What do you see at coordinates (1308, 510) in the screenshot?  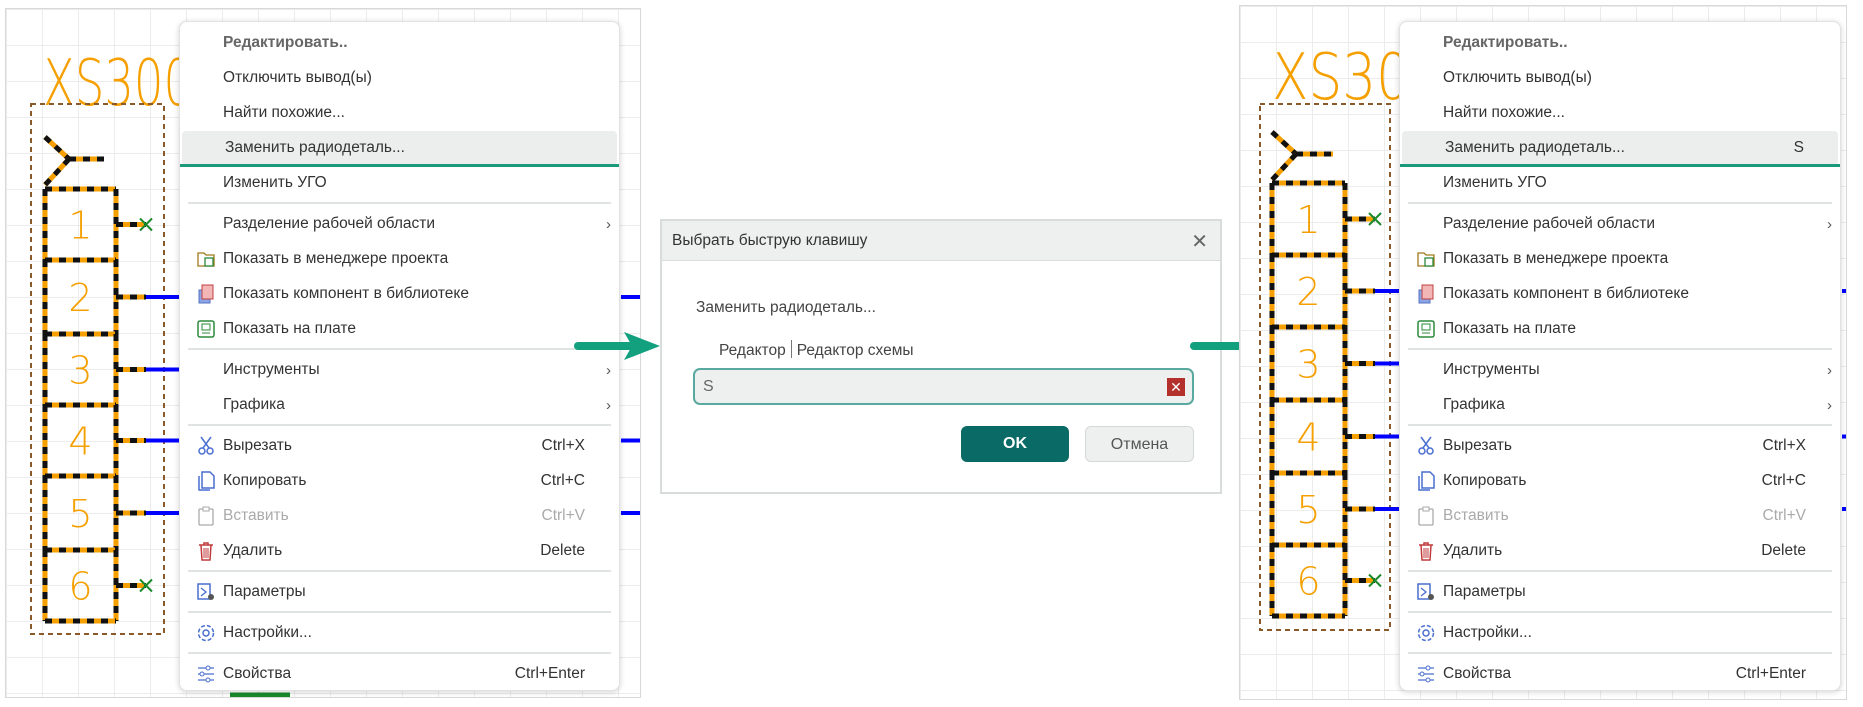 I see `pin-number: 5` at bounding box center [1308, 510].